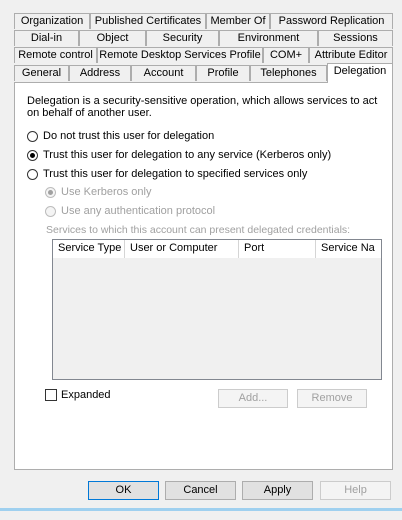 This screenshot has width=402, height=520. What do you see at coordinates (32, 136) in the screenshot?
I see `radio-do-not-trust` at bounding box center [32, 136].